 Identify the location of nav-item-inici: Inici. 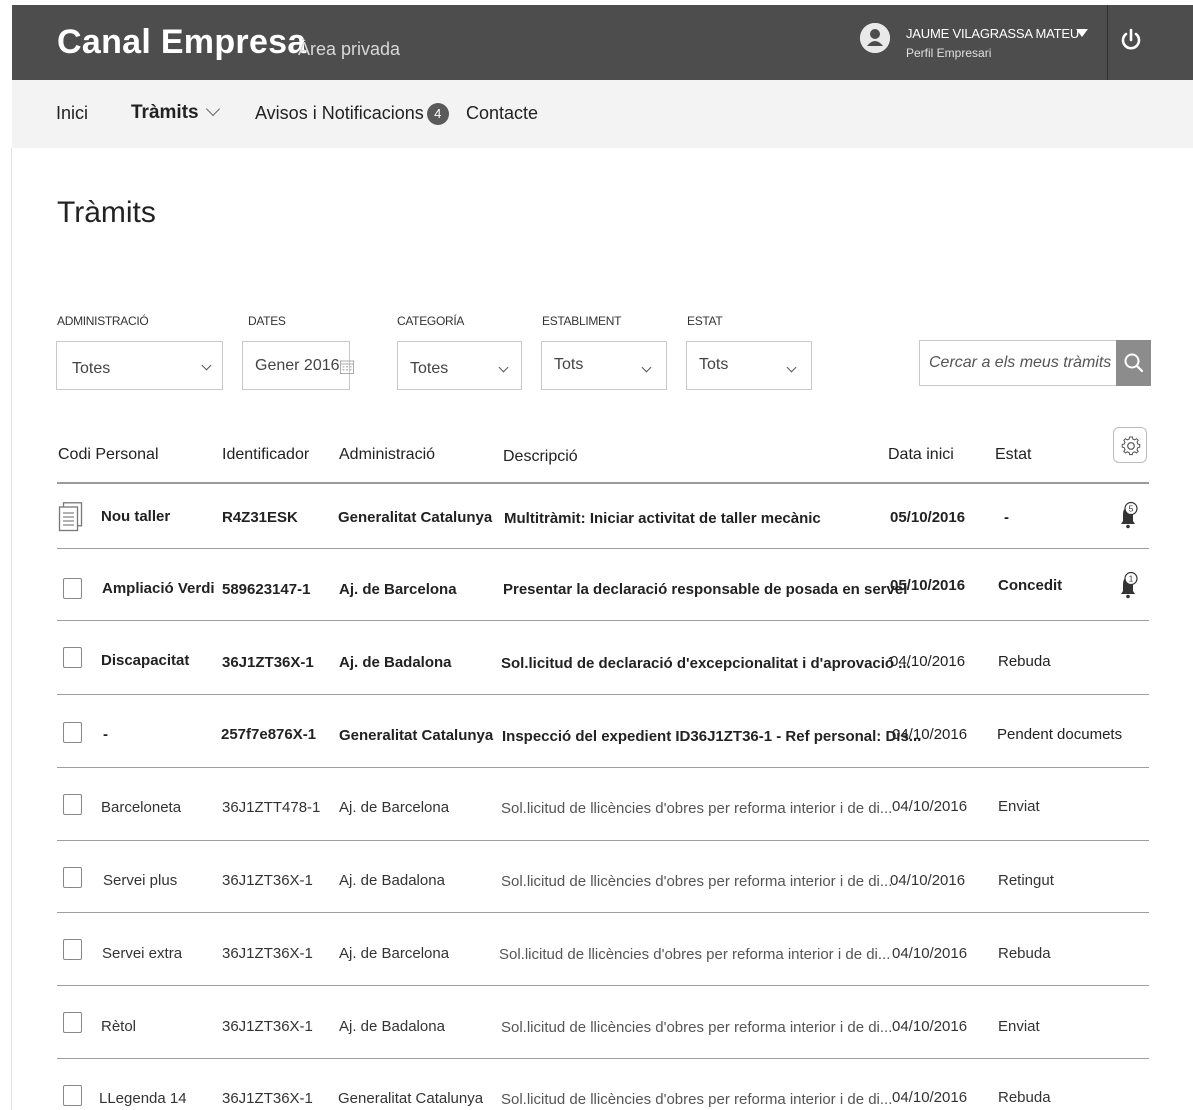
(72, 113).